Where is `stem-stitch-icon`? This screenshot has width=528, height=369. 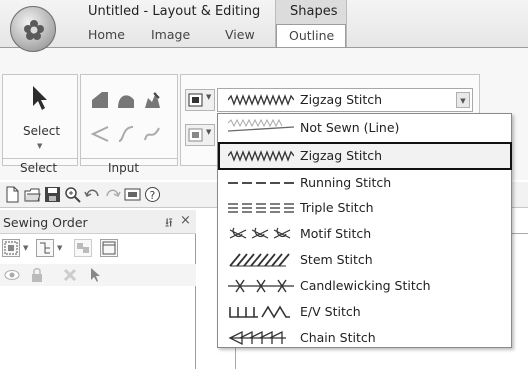
stem-stitch-icon is located at coordinates (259, 260).